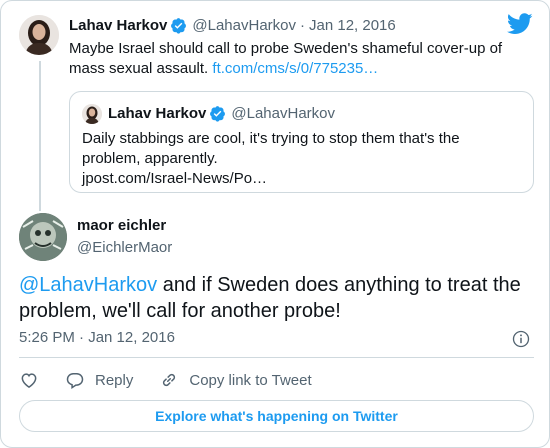  What do you see at coordinates (352, 25) in the screenshot?
I see `parent-tweet-date: Jan 12, 2016` at bounding box center [352, 25].